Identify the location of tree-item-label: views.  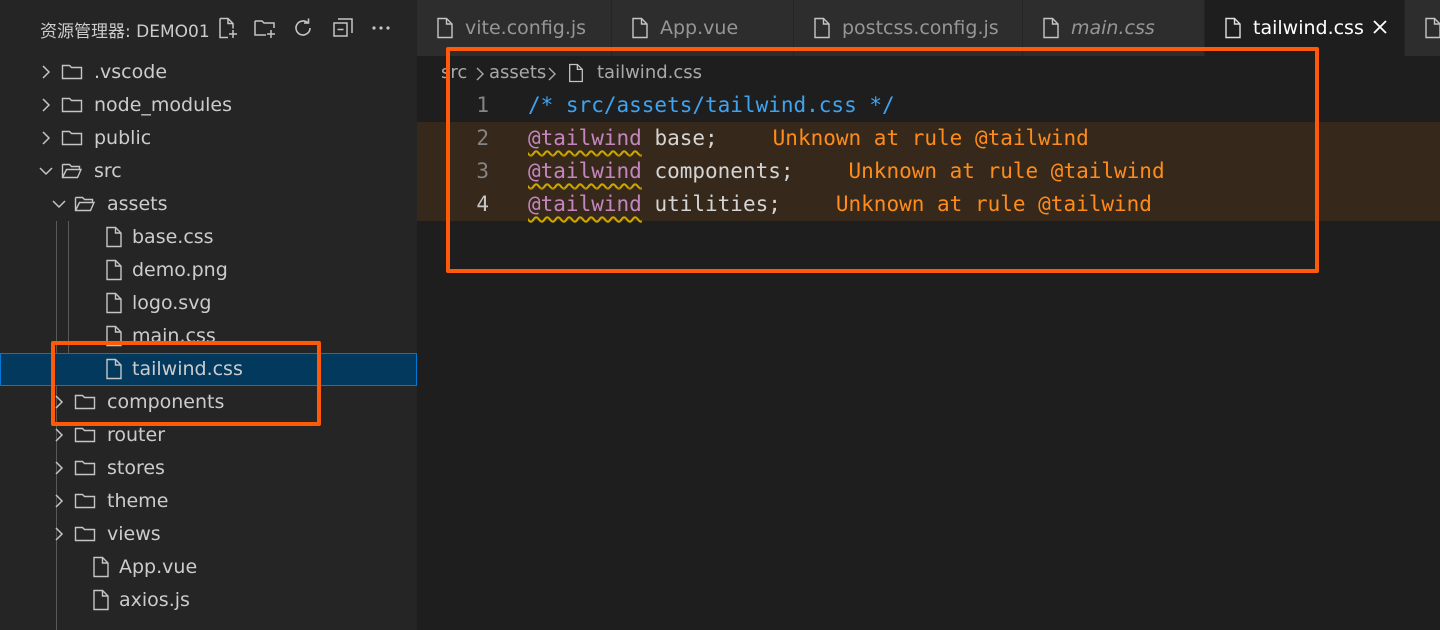
(134, 534).